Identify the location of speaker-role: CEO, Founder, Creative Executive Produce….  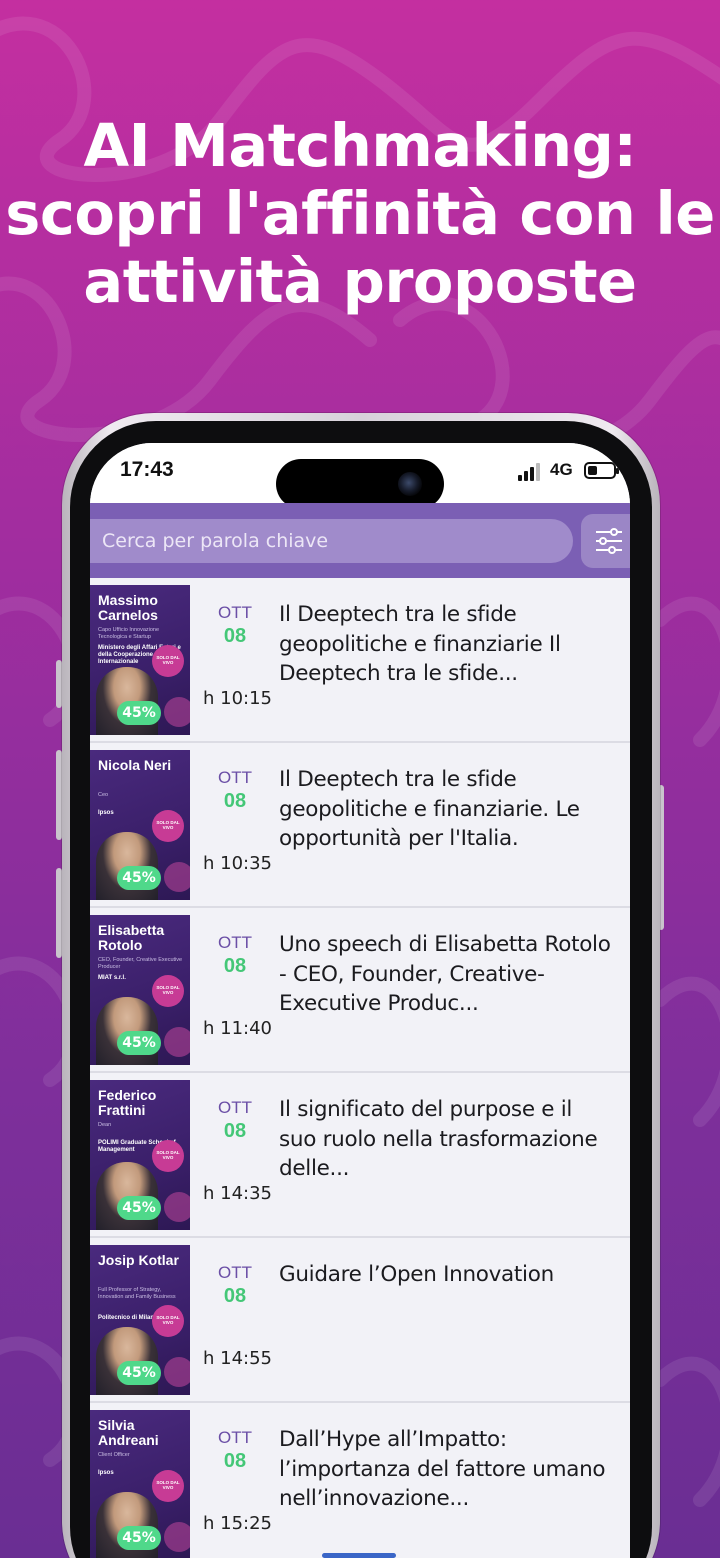
(140, 963).